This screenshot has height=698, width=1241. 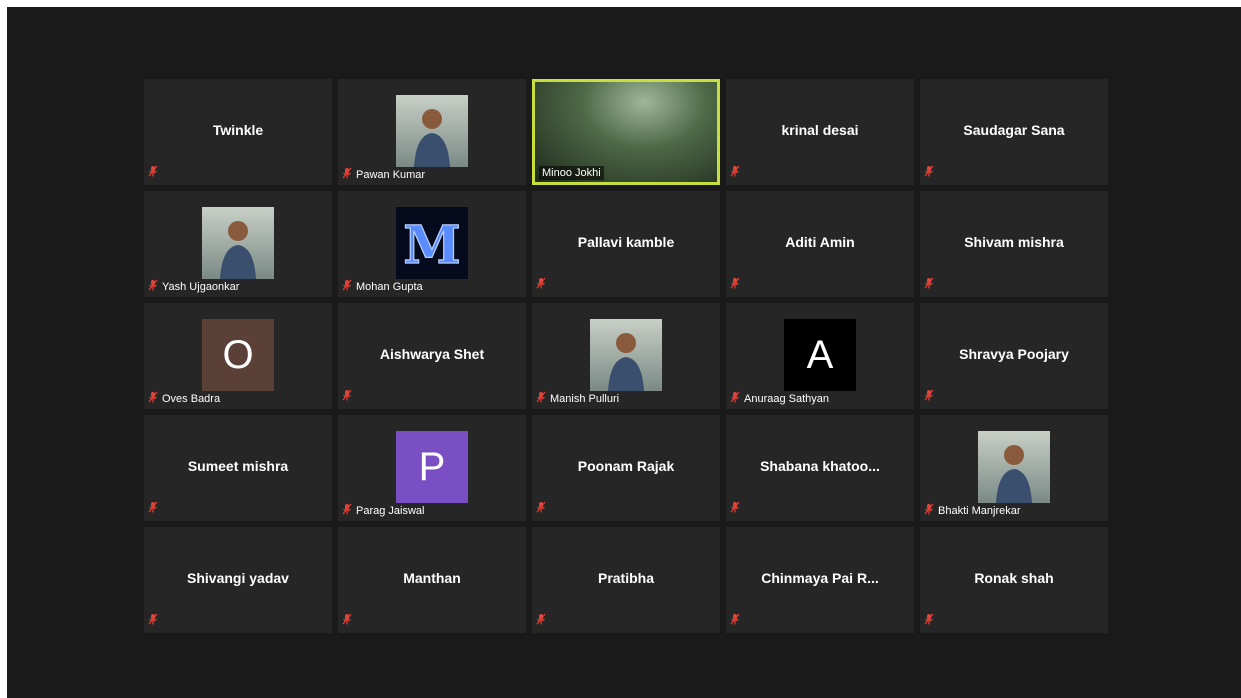 What do you see at coordinates (201, 286) in the screenshot?
I see `participant-name: Yash Ujgaonkar` at bounding box center [201, 286].